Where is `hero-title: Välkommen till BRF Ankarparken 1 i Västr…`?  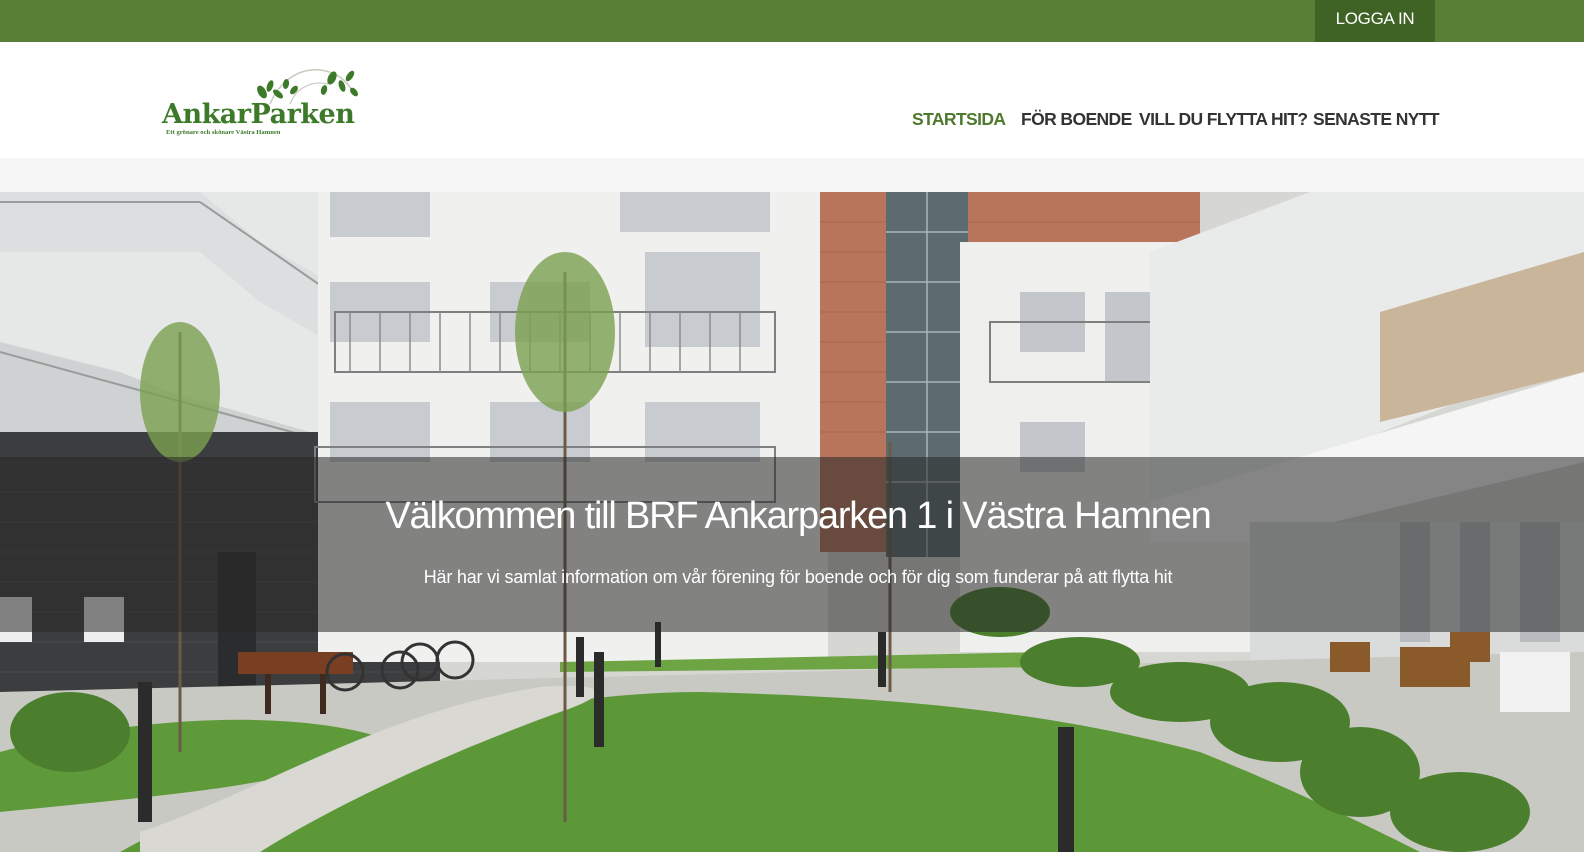 hero-title: Välkommen till BRF Ankarparken 1 i Västr… is located at coordinates (798, 516).